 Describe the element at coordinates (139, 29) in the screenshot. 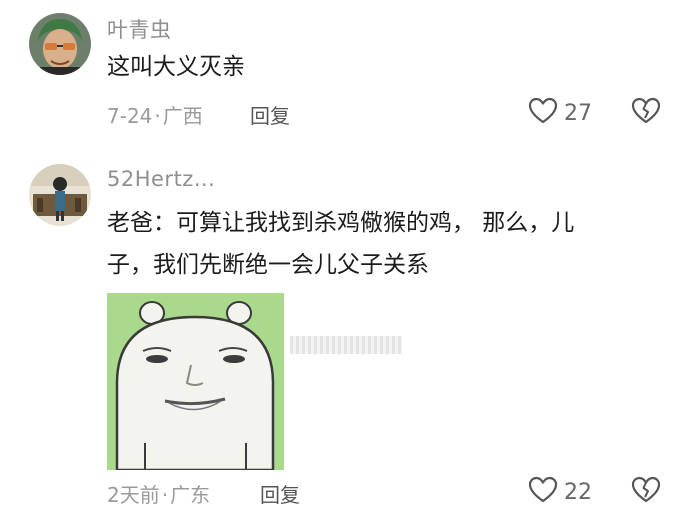

I see `username: 叶青虫` at that location.